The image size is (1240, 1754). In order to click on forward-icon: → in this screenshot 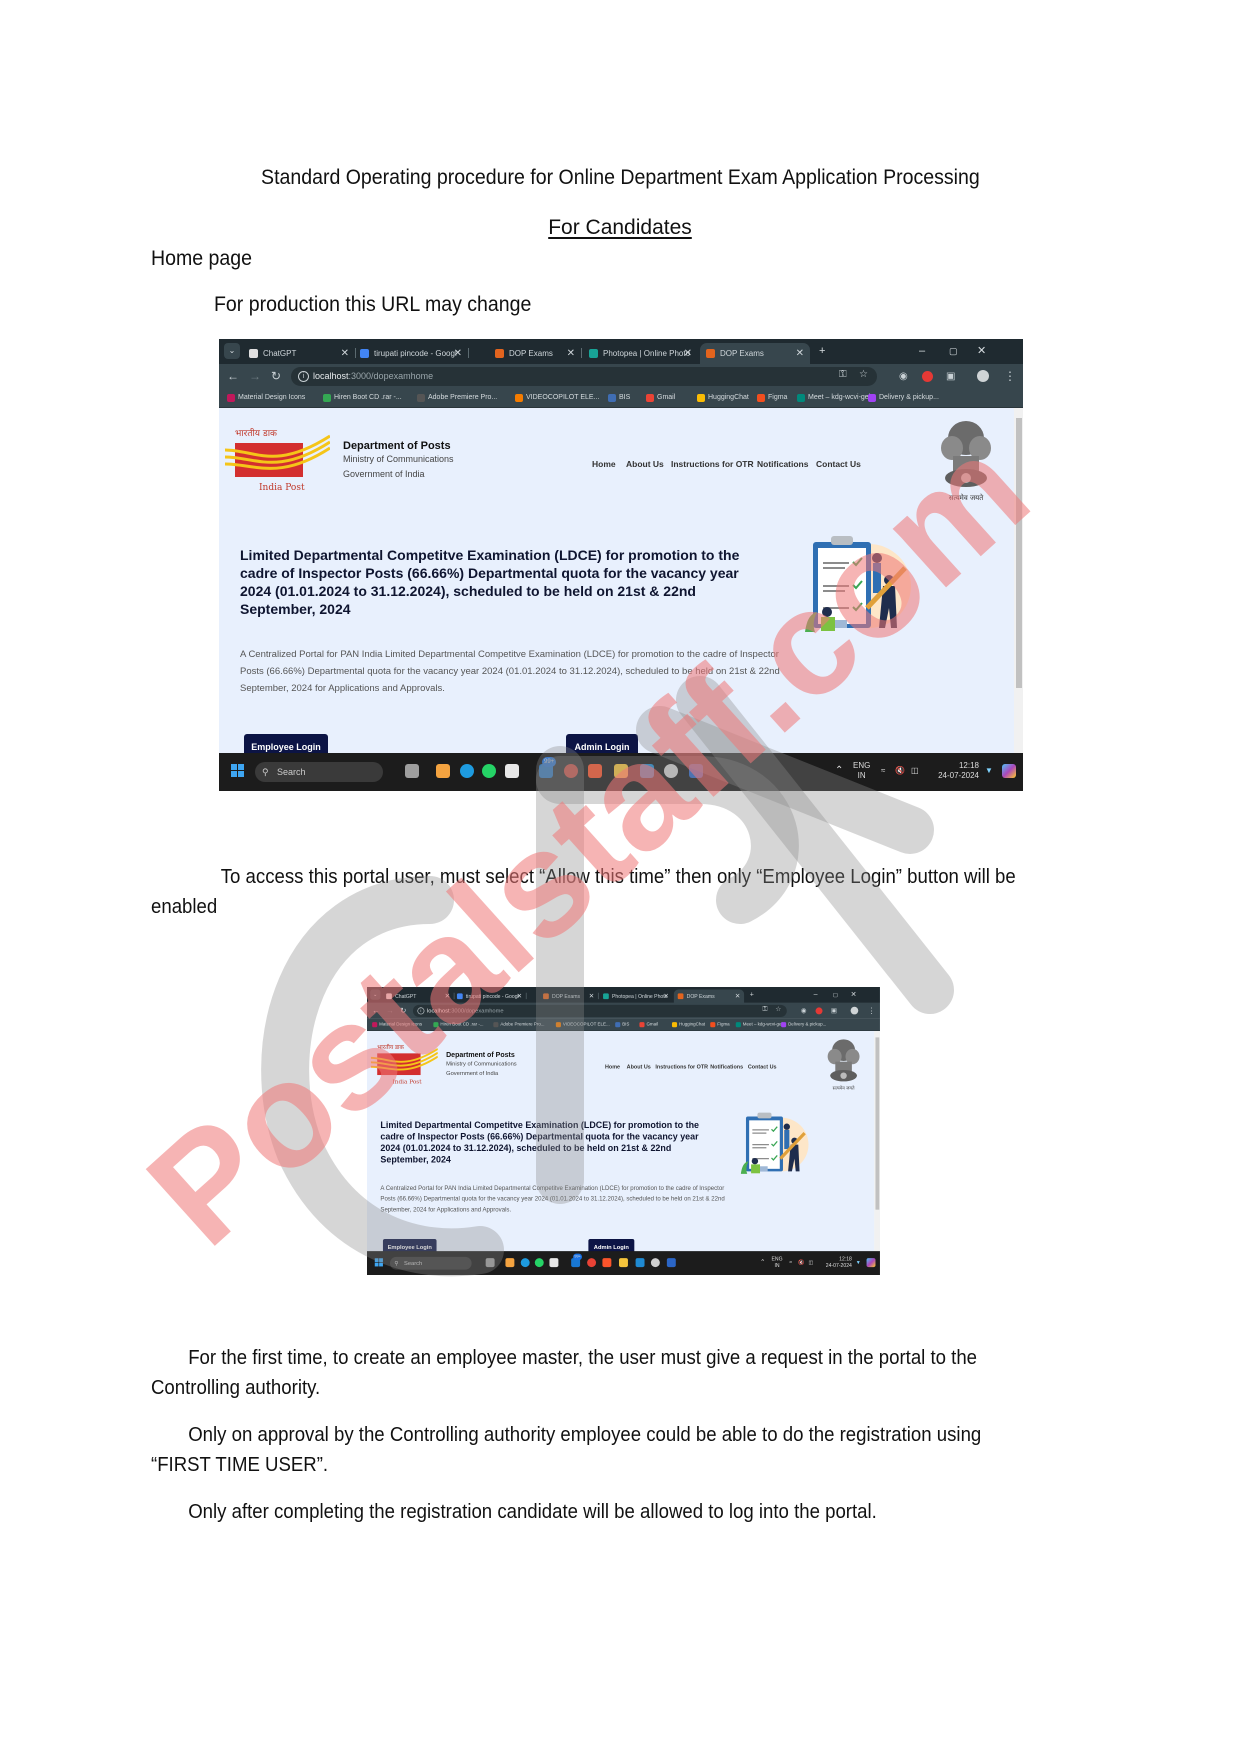, I will do `click(255, 376)`.